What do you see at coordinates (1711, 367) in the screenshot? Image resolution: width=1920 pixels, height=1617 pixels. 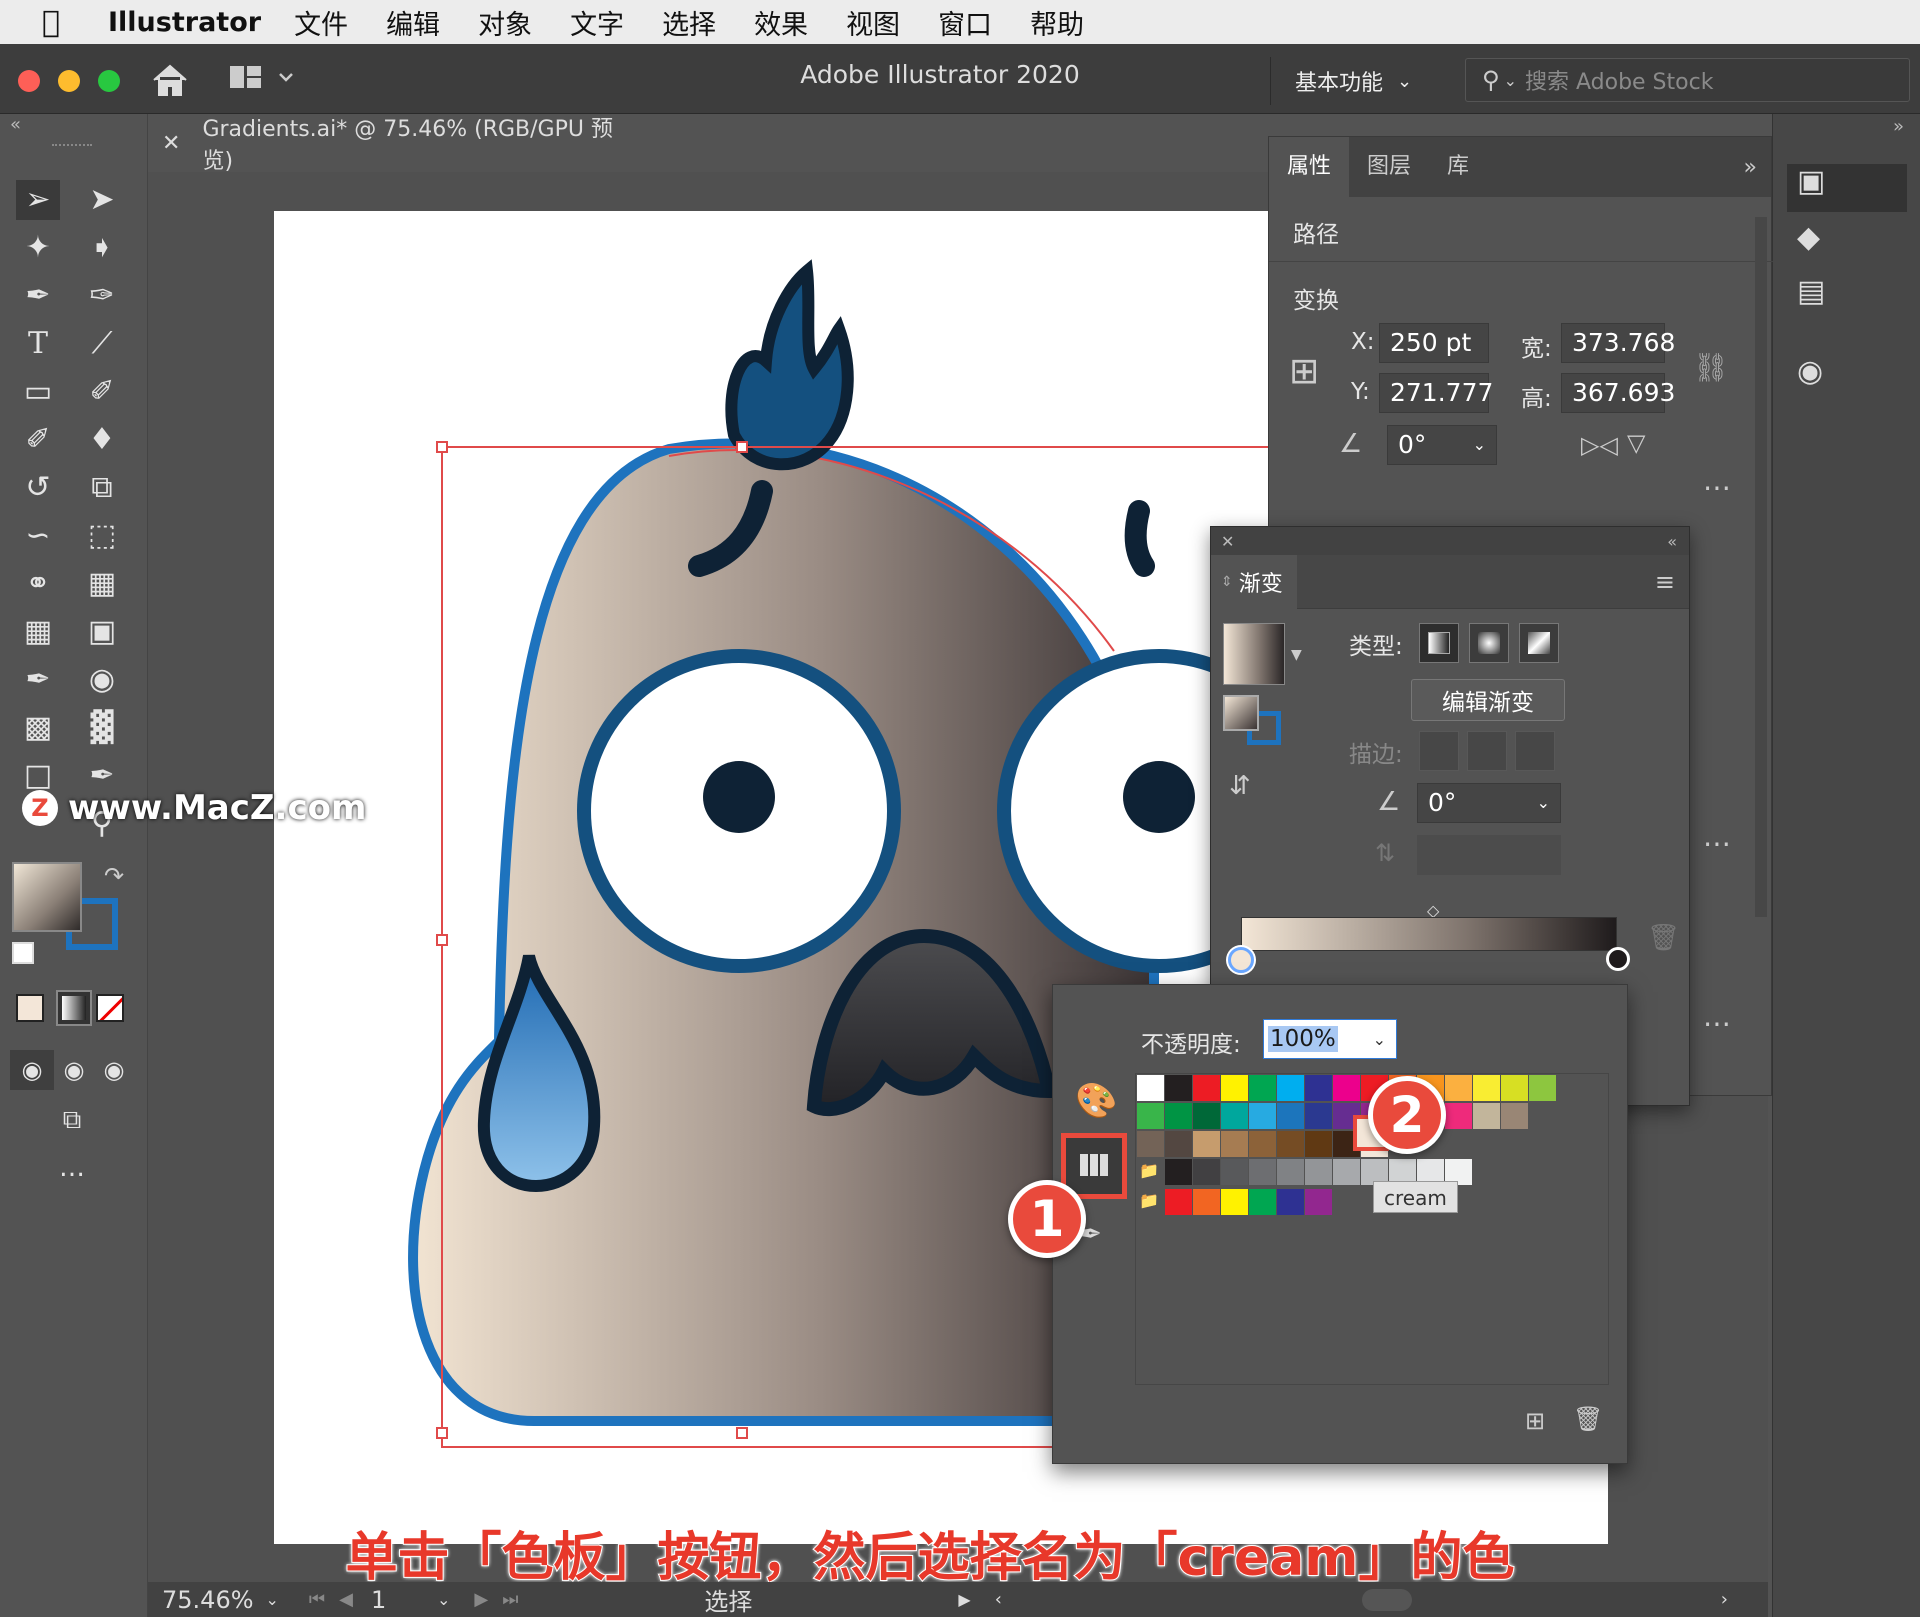 I see `constrain-proportions-icon: ⛓` at bounding box center [1711, 367].